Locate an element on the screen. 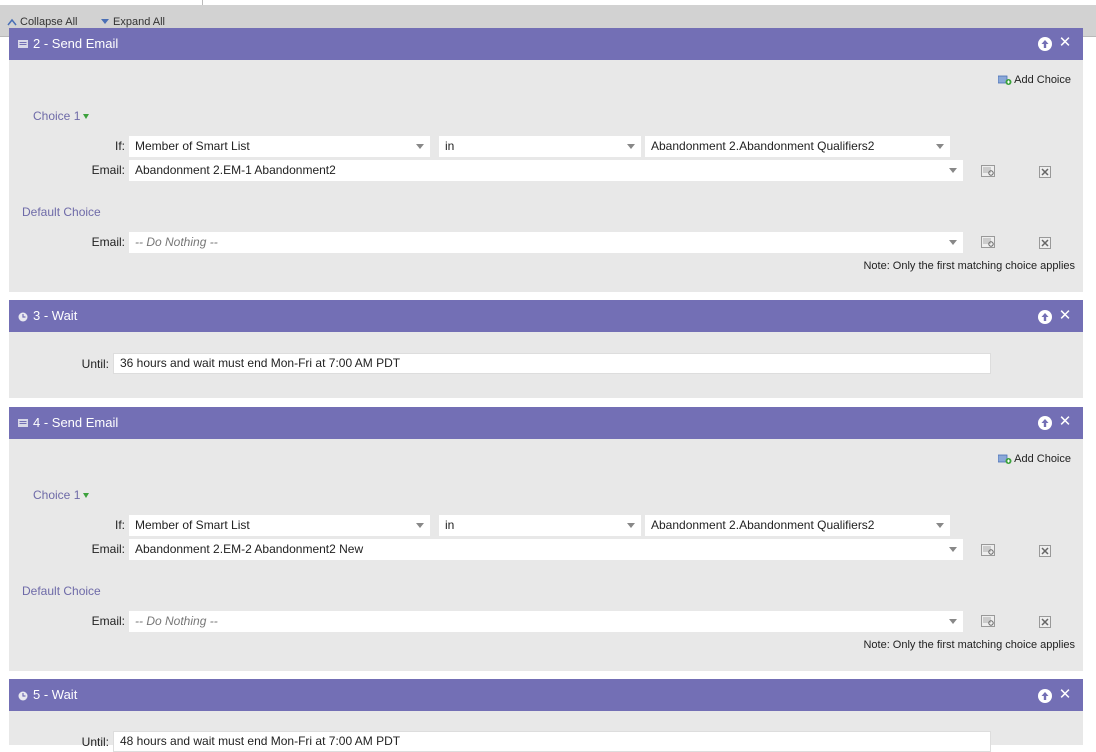 This screenshot has width=1096, height=752. email-select: Abandonment 2.EM-1 Abandonment2 is located at coordinates (546, 170).